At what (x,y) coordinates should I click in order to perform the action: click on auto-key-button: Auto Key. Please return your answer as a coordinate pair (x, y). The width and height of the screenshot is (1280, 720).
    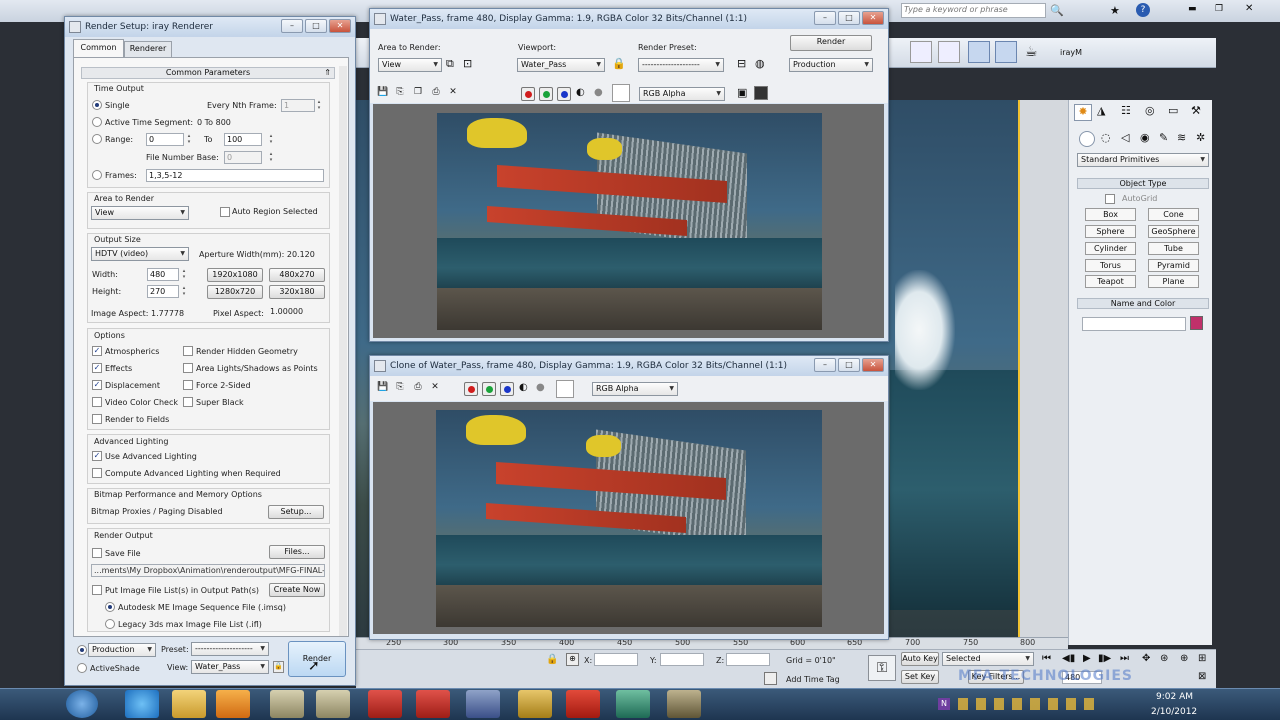
    Looking at the image, I should click on (920, 659).